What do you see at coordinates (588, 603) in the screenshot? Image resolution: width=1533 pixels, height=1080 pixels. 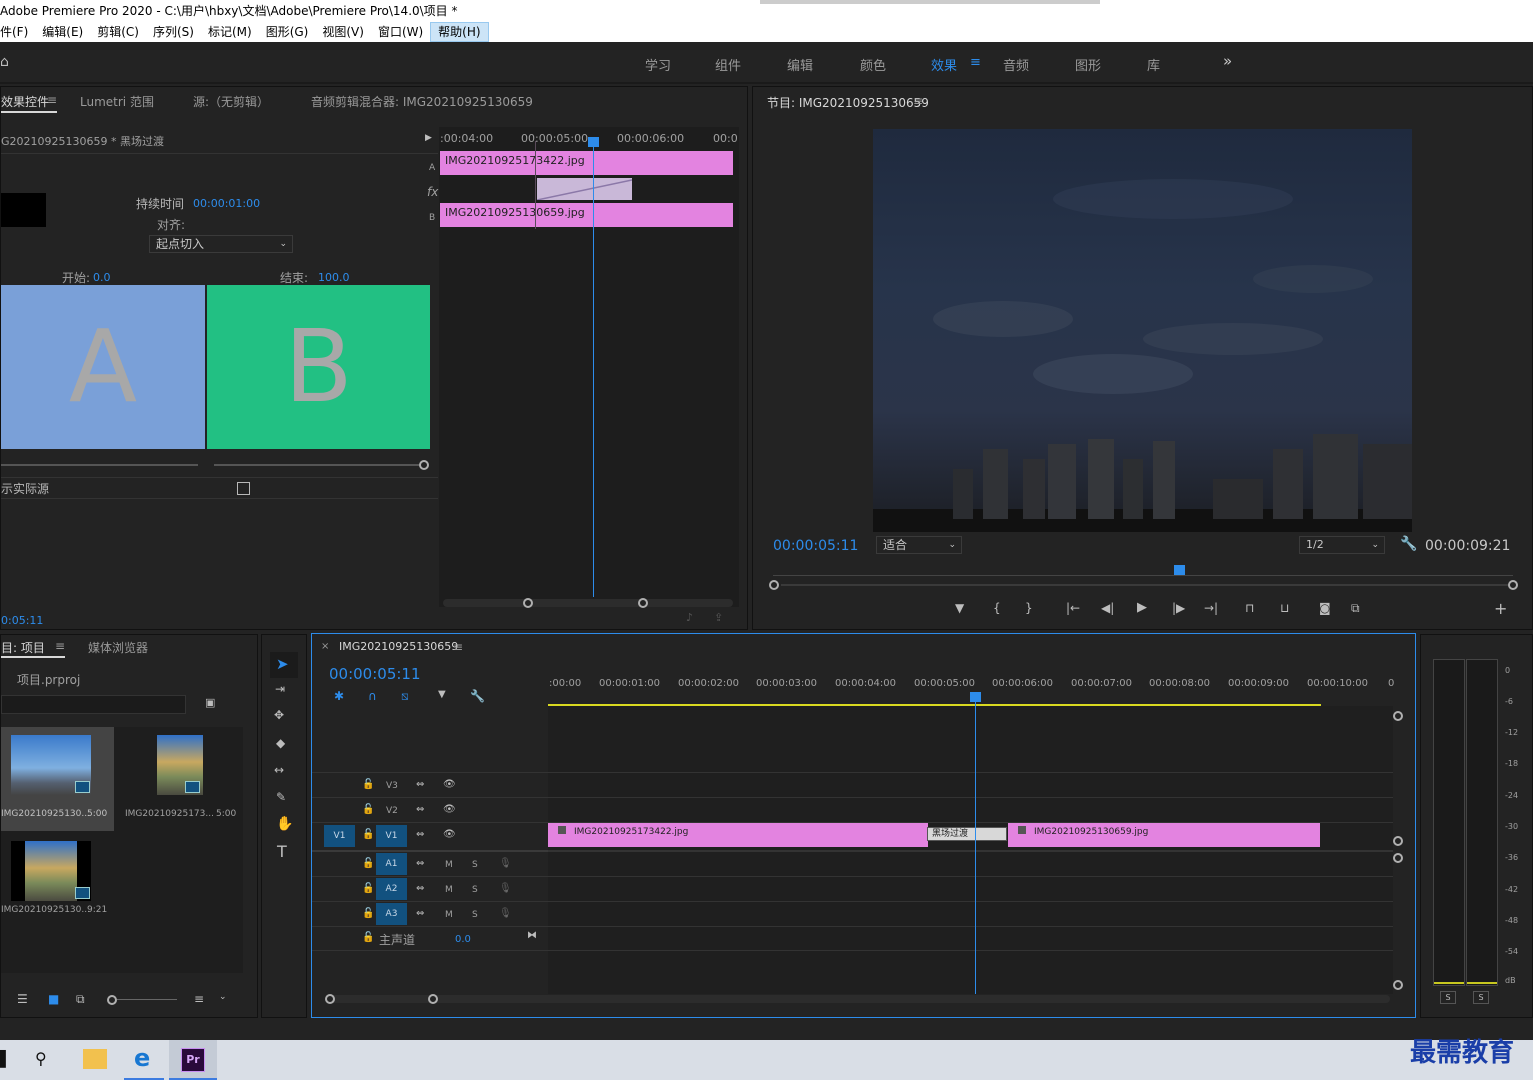 I see `mini-timeline-scrollbar` at bounding box center [588, 603].